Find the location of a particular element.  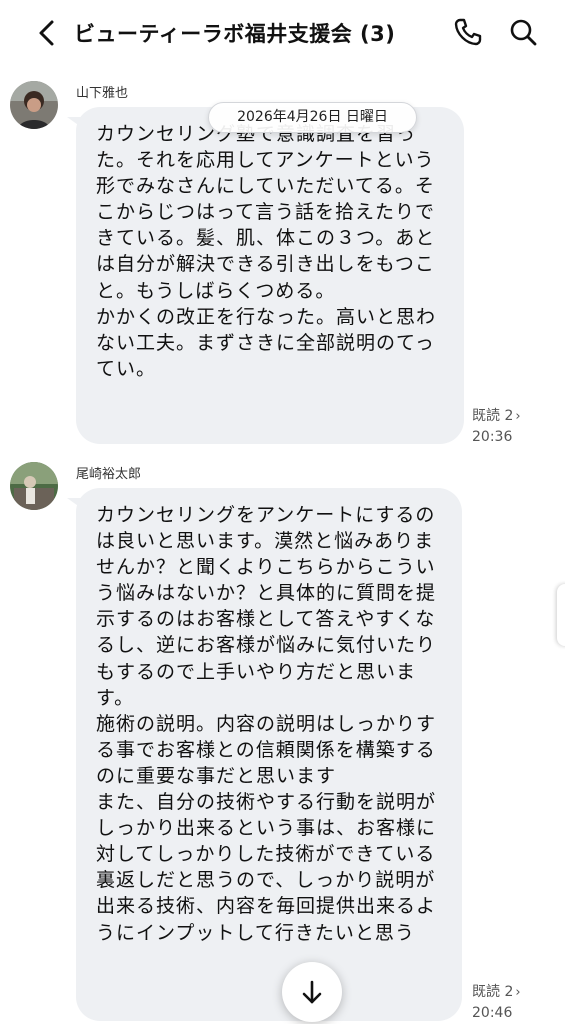

chat-title: ビューティーラボ福井支援会 (3) is located at coordinates (235, 34).